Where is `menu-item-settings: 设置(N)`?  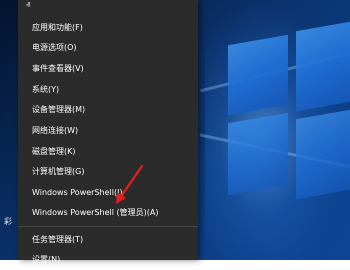 menu-item-settings: 设置(N) is located at coordinates (112, 260).